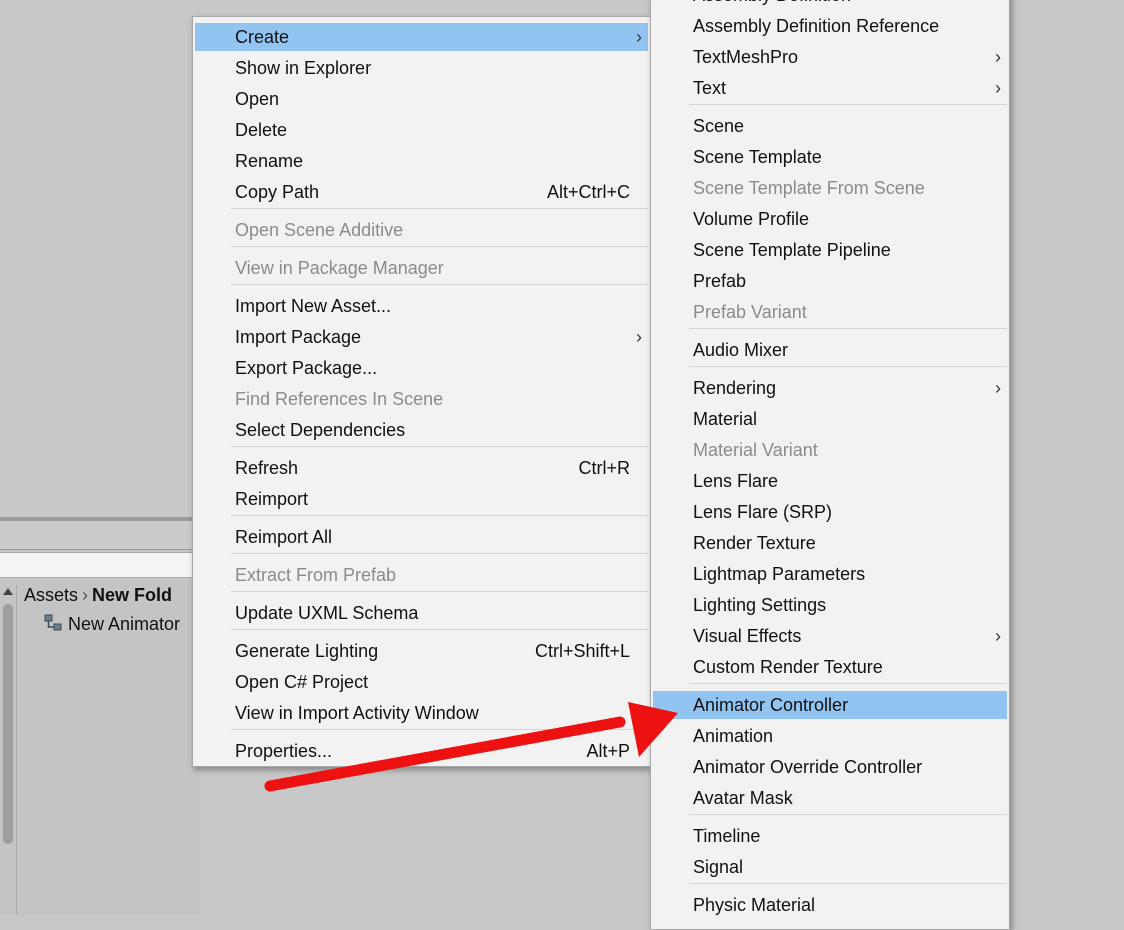 The height and width of the screenshot is (930, 1124). Describe the element at coordinates (445, 754) in the screenshot. I see `arrow-shaft` at that location.